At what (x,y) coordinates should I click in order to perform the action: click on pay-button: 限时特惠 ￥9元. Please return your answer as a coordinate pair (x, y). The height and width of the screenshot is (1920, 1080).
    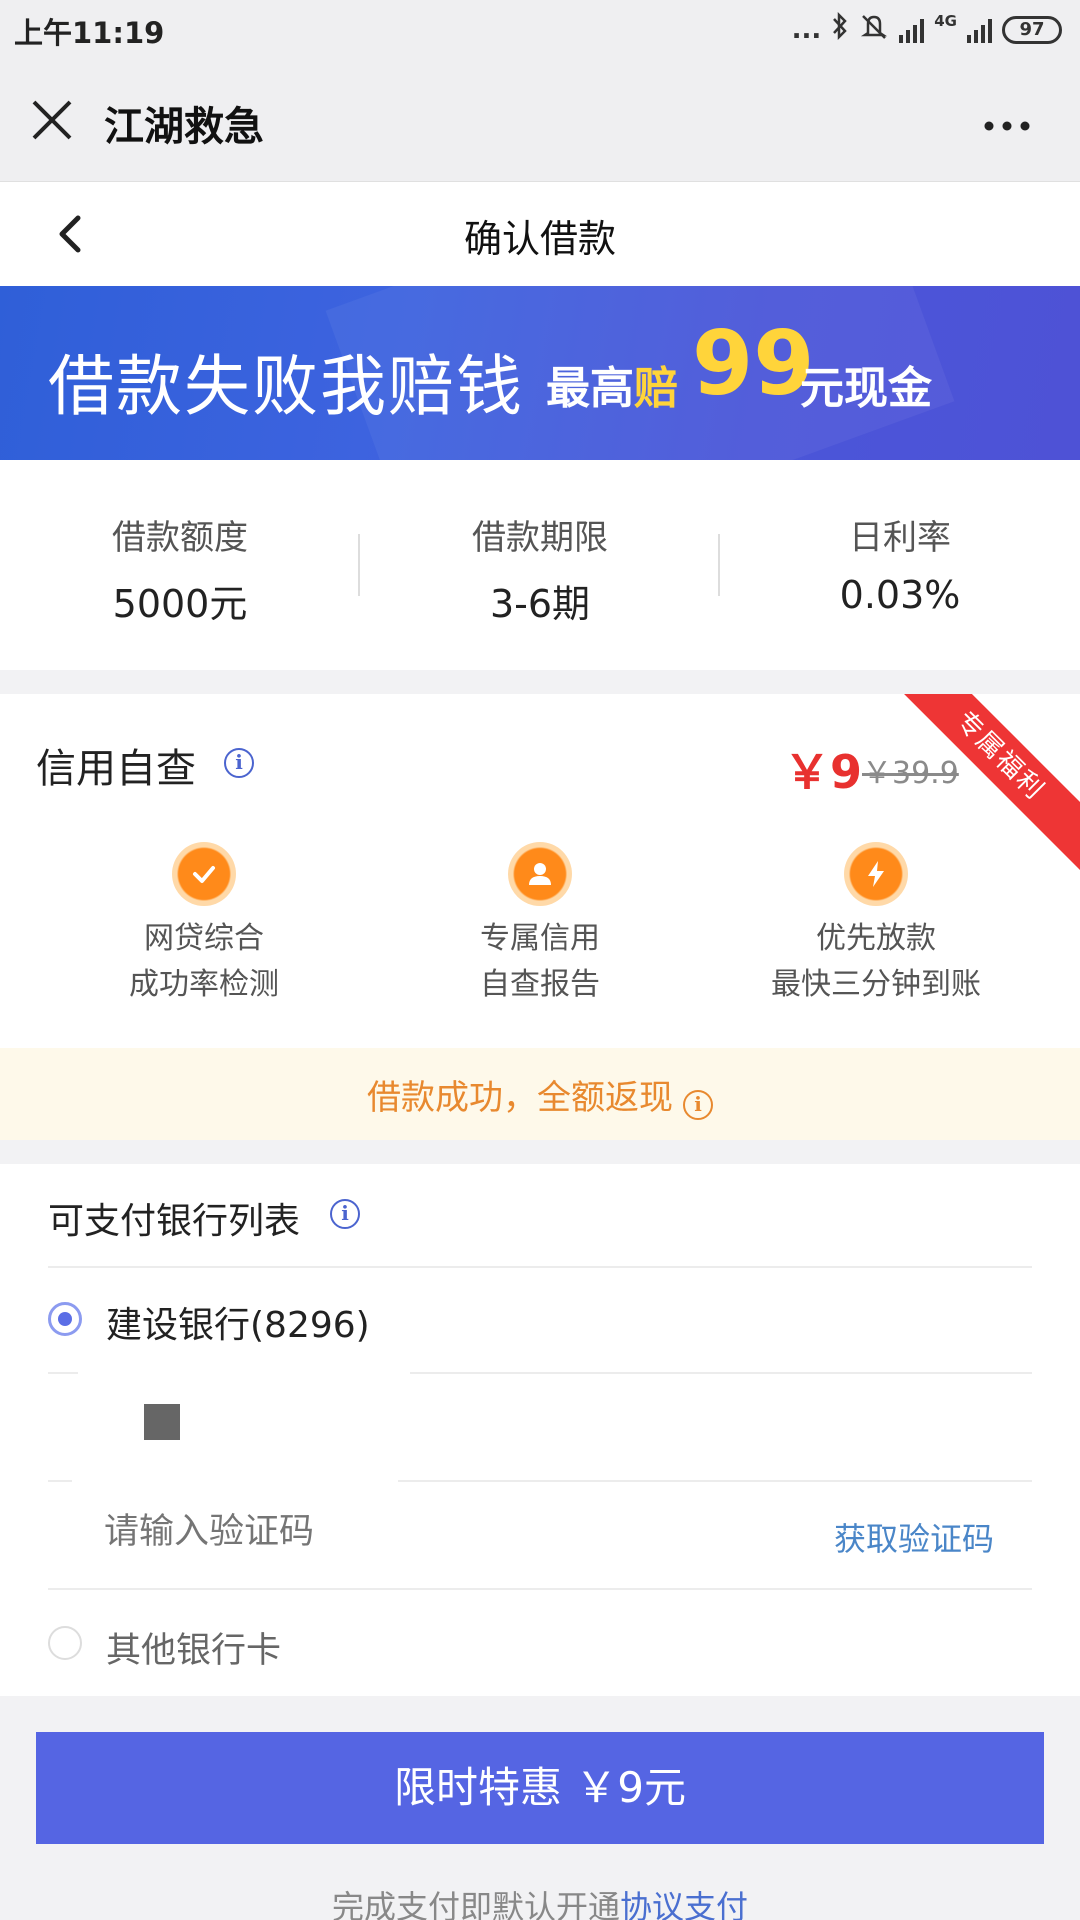
    Looking at the image, I should click on (540, 1788).